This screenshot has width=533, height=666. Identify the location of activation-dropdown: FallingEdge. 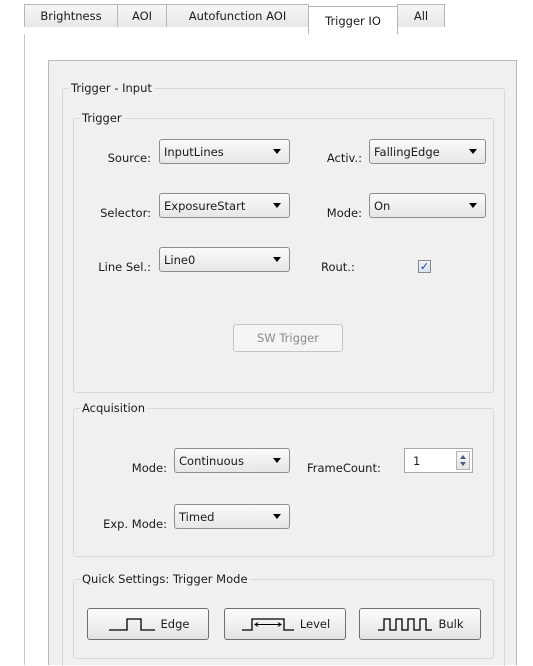
(427, 151).